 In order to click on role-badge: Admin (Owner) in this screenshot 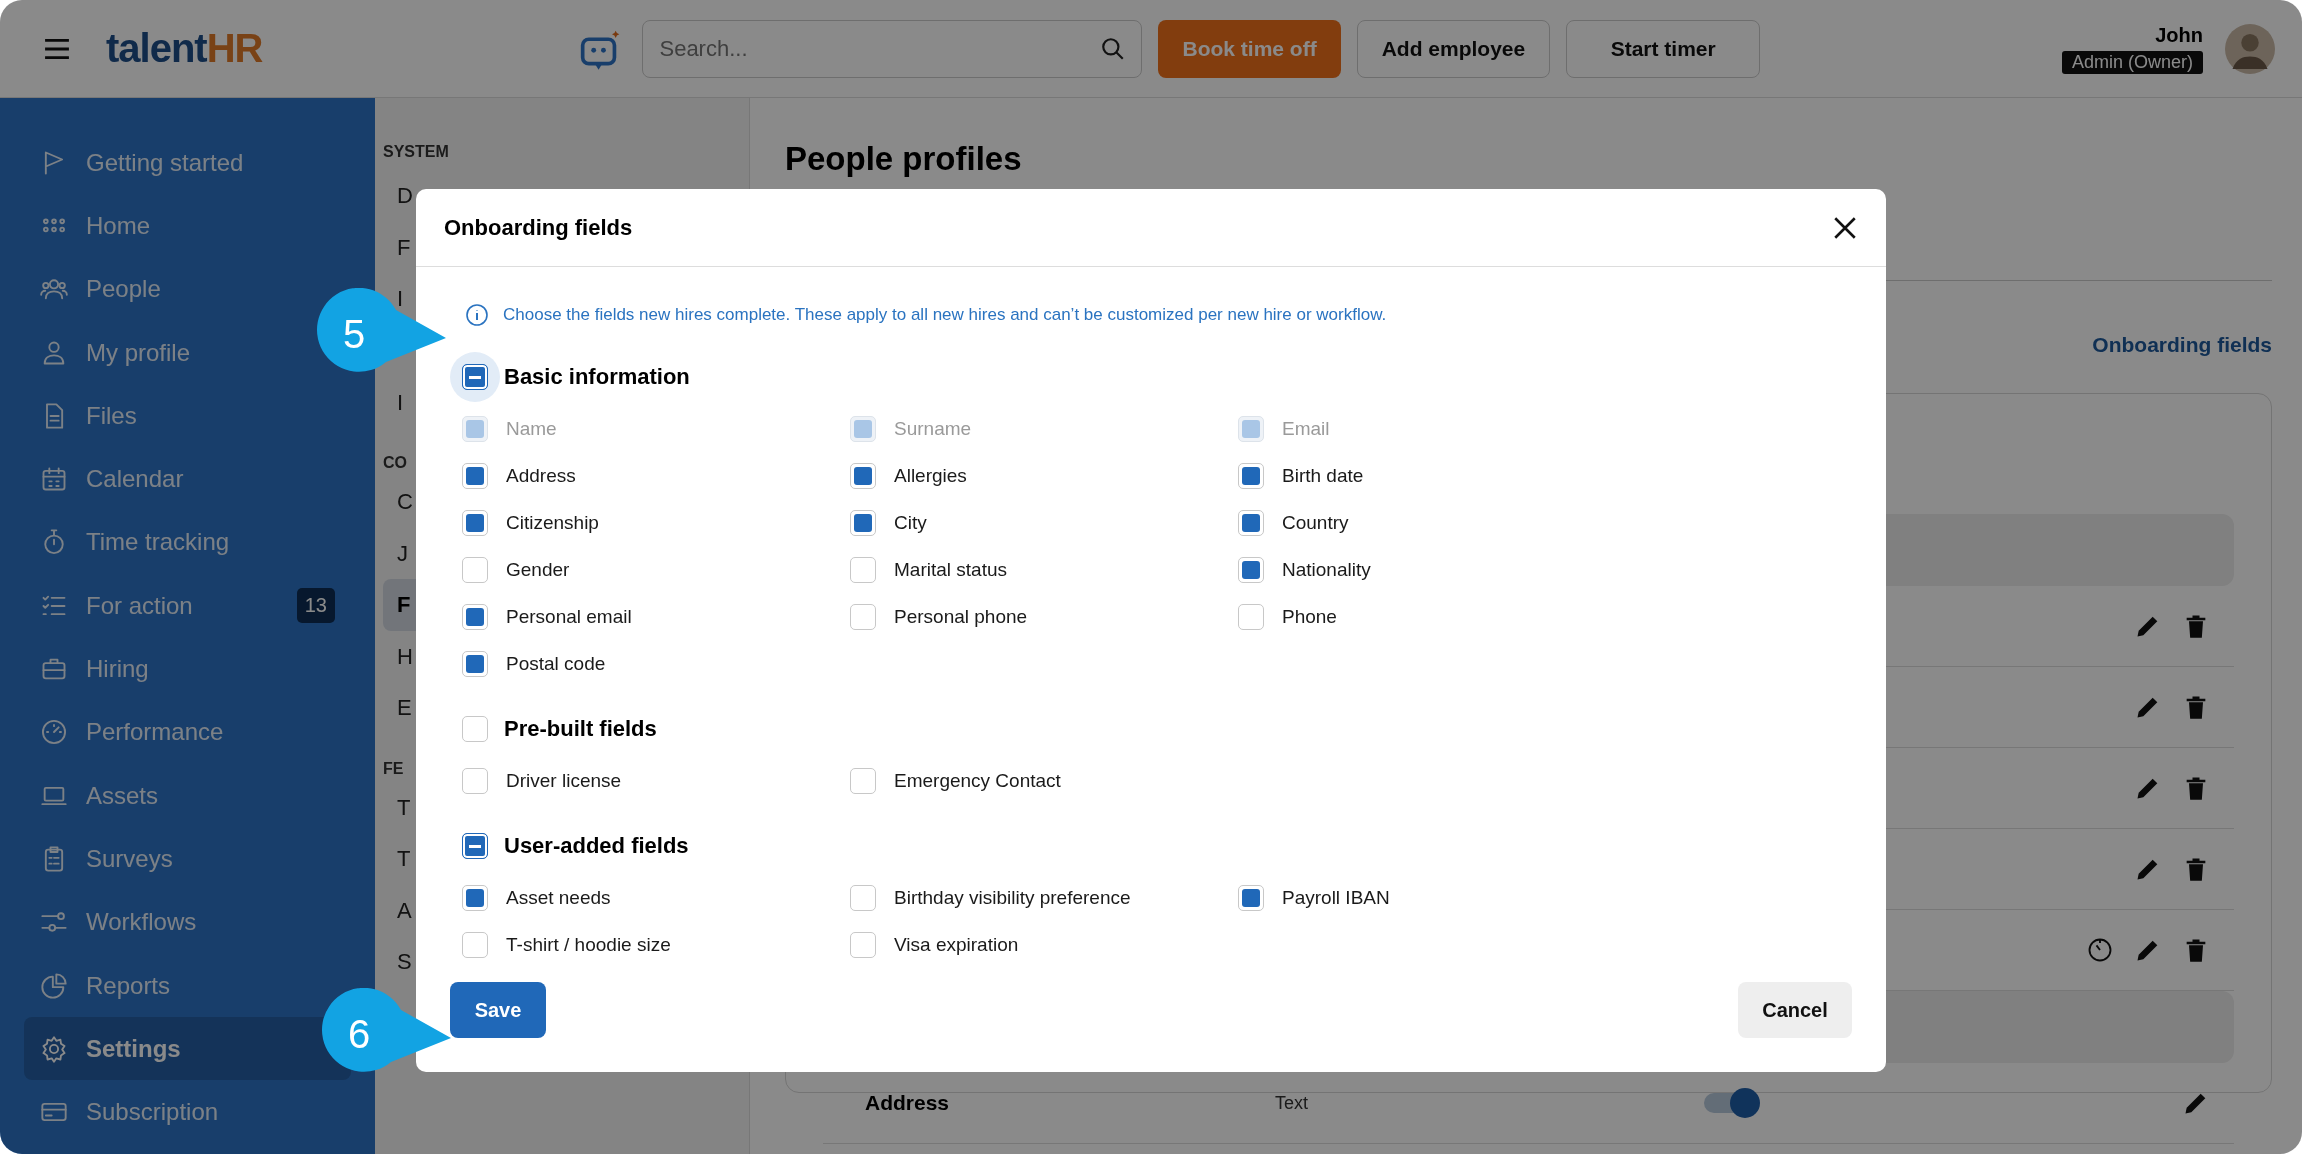, I will do `click(2132, 62)`.